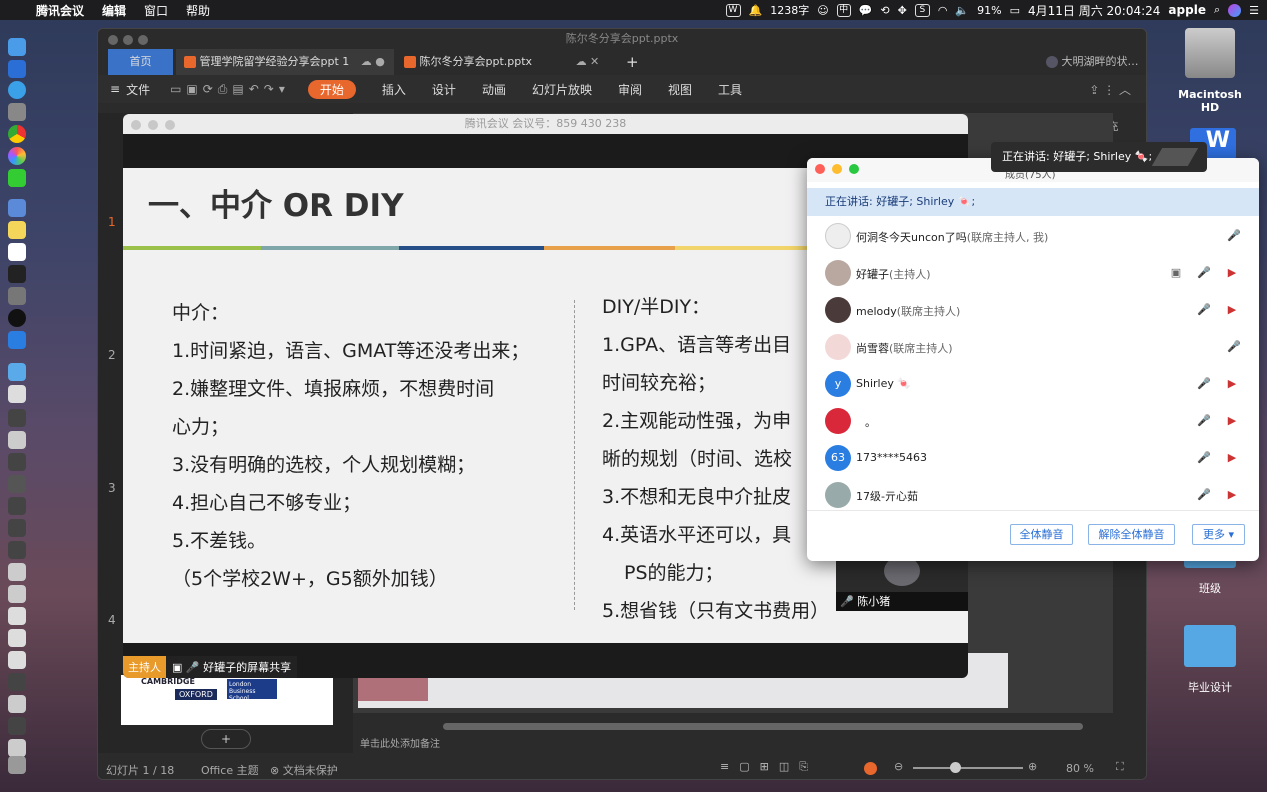 The width and height of the screenshot is (1267, 792). Describe the element at coordinates (394, 89) in the screenshot. I see `tab-insert: 插入` at that location.